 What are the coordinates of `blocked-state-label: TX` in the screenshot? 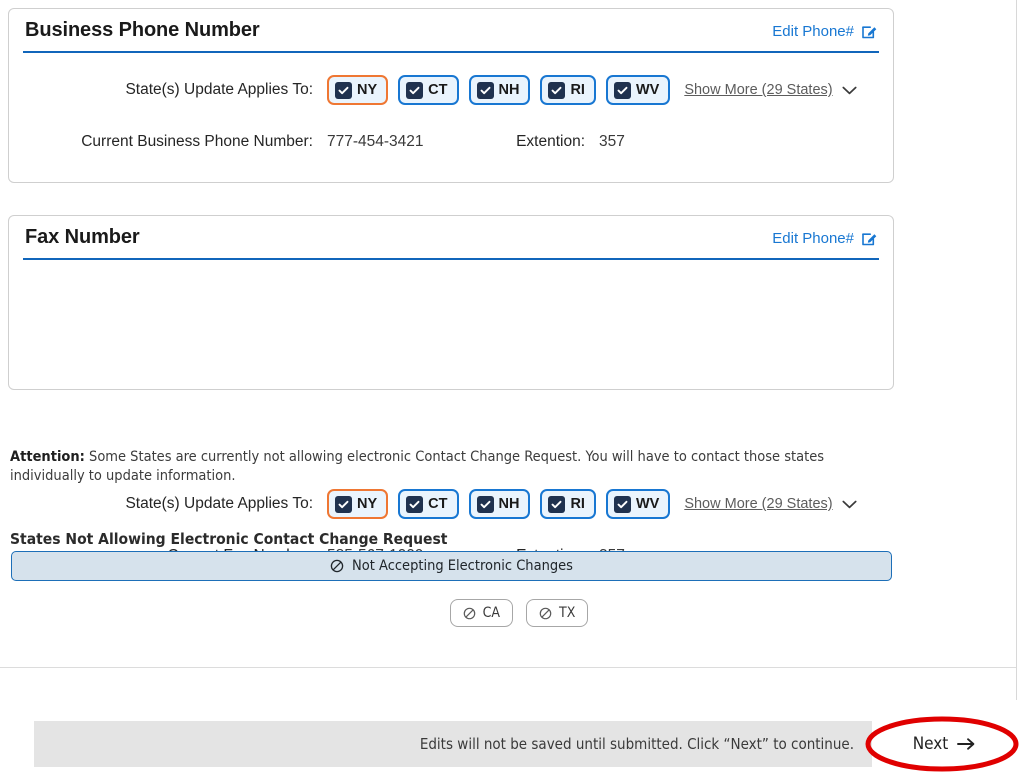 It's located at (567, 613).